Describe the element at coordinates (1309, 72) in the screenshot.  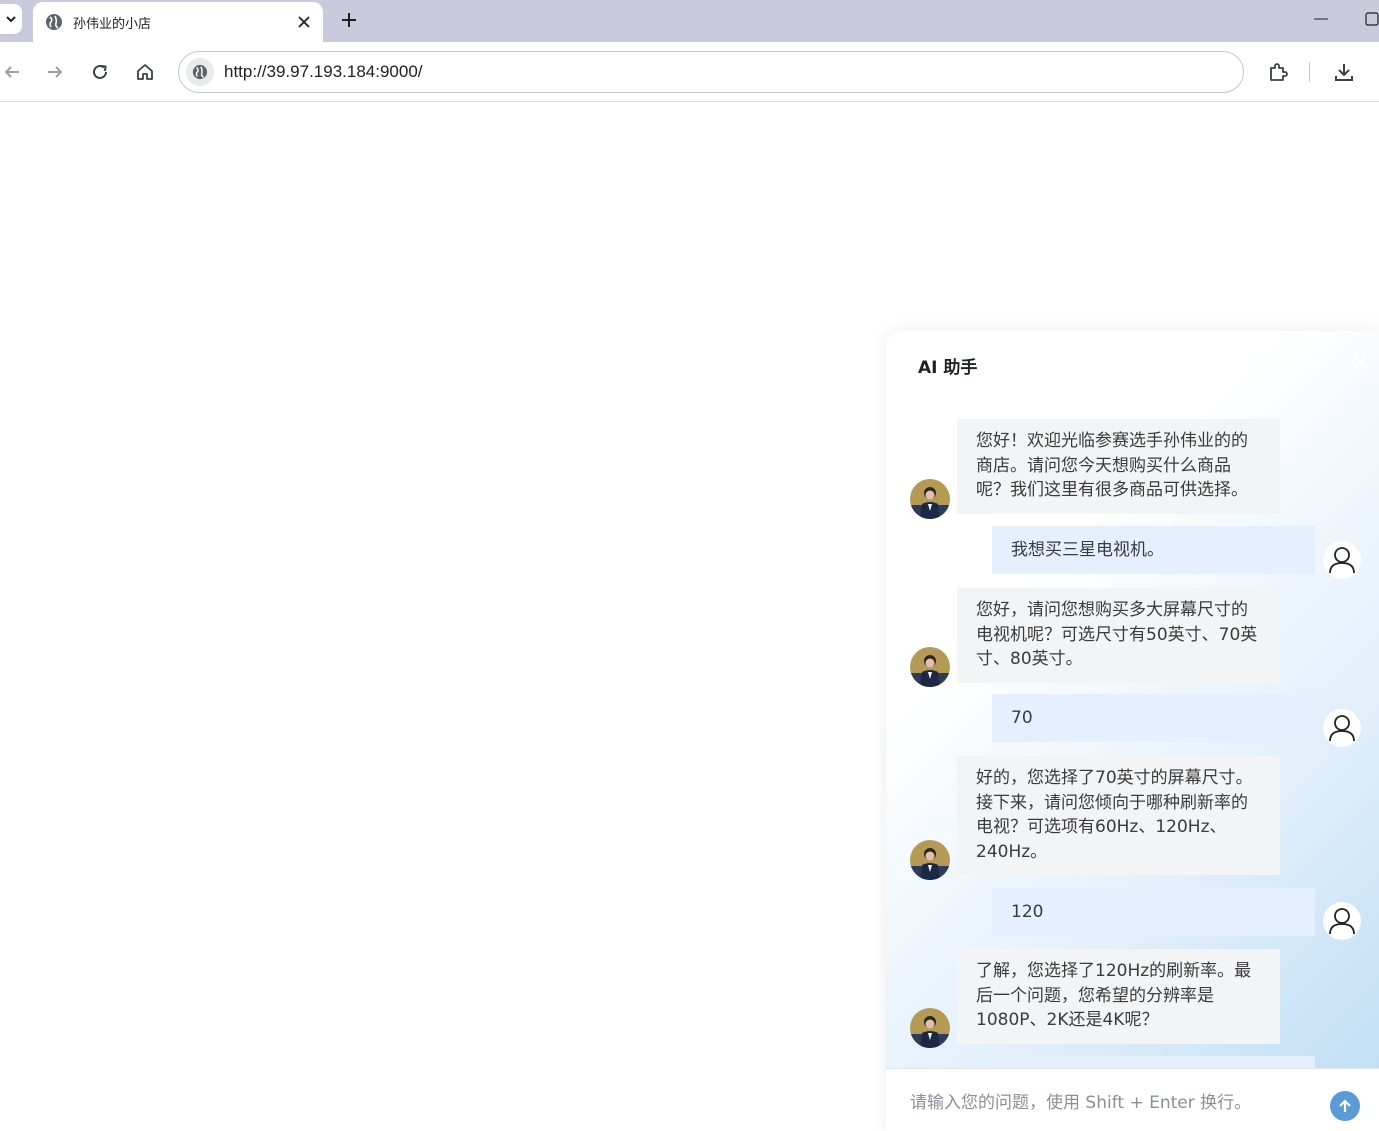
I see `toolbar-divider` at that location.